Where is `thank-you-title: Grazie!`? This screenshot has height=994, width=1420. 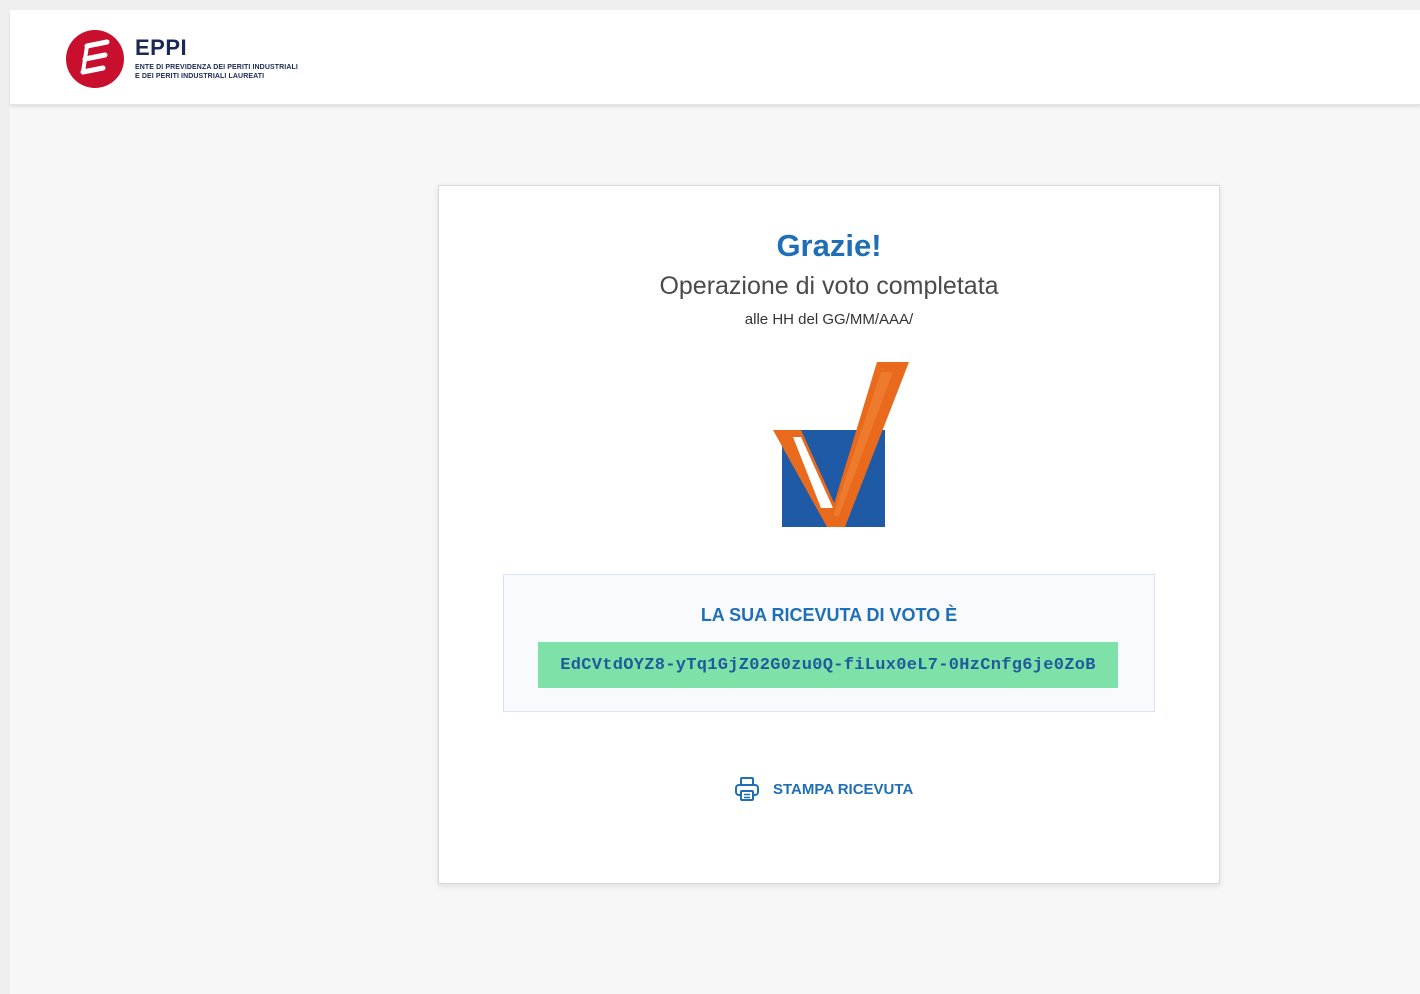
thank-you-title: Grazie! is located at coordinates (829, 245).